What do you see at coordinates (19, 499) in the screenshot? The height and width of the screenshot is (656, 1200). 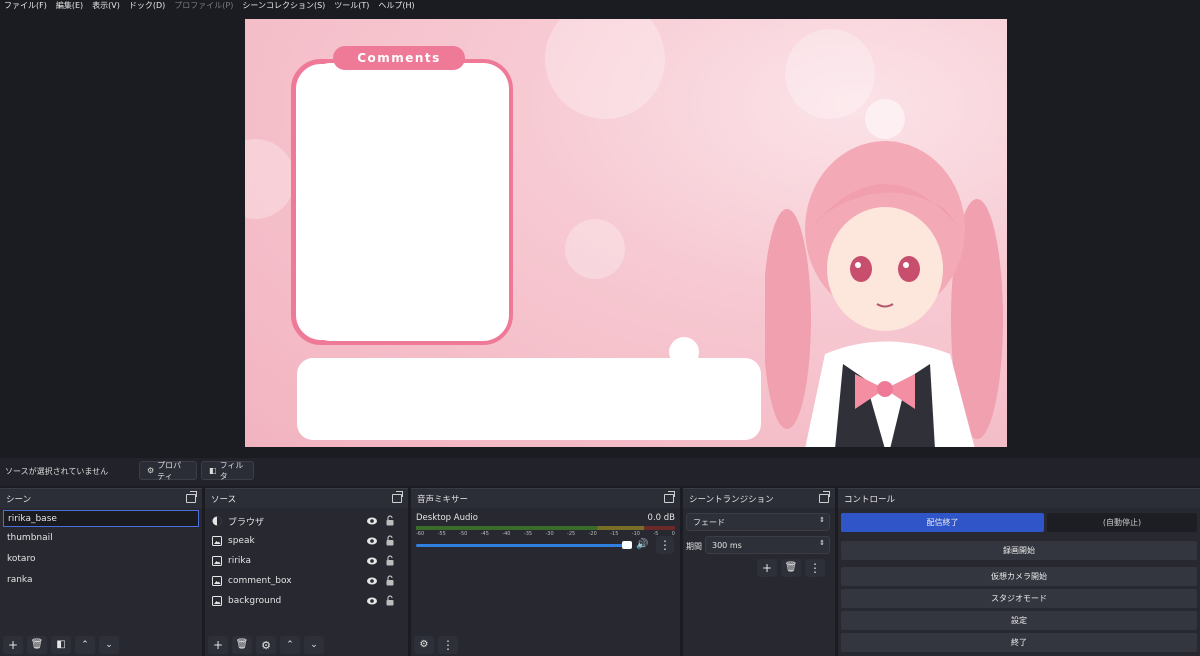 I see `scenes-title: シーン` at bounding box center [19, 499].